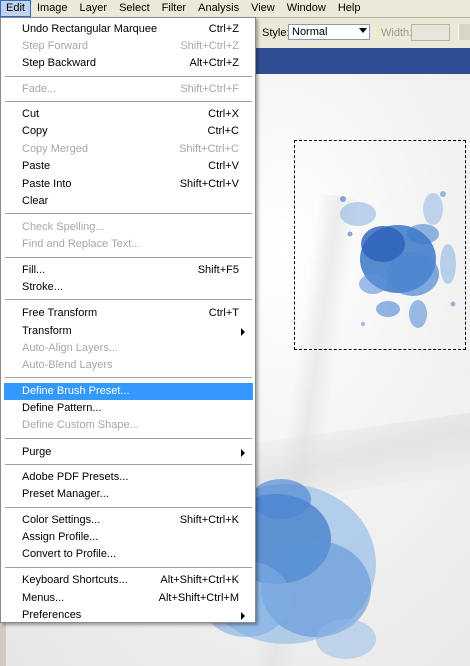 This screenshot has width=470, height=666. What do you see at coordinates (128, 520) in the screenshot?
I see `menu-item-color-settings: Color Settings... Shift+Ctrl+K` at bounding box center [128, 520].